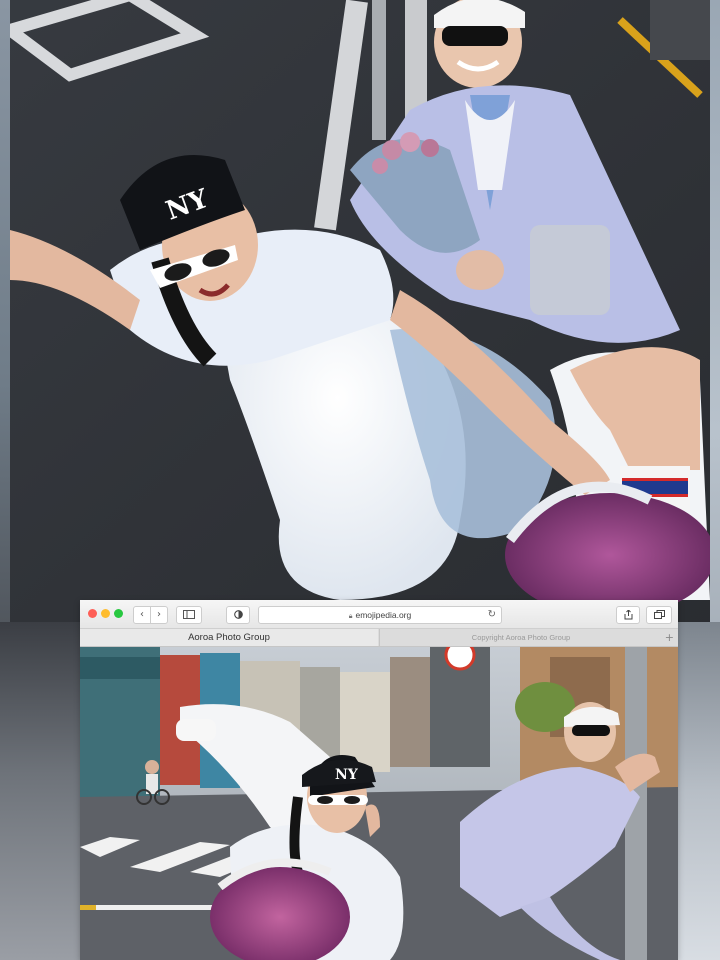 The width and height of the screenshot is (720, 960). Describe the element at coordinates (669, 637) in the screenshot. I see `plus-icon: +` at that location.